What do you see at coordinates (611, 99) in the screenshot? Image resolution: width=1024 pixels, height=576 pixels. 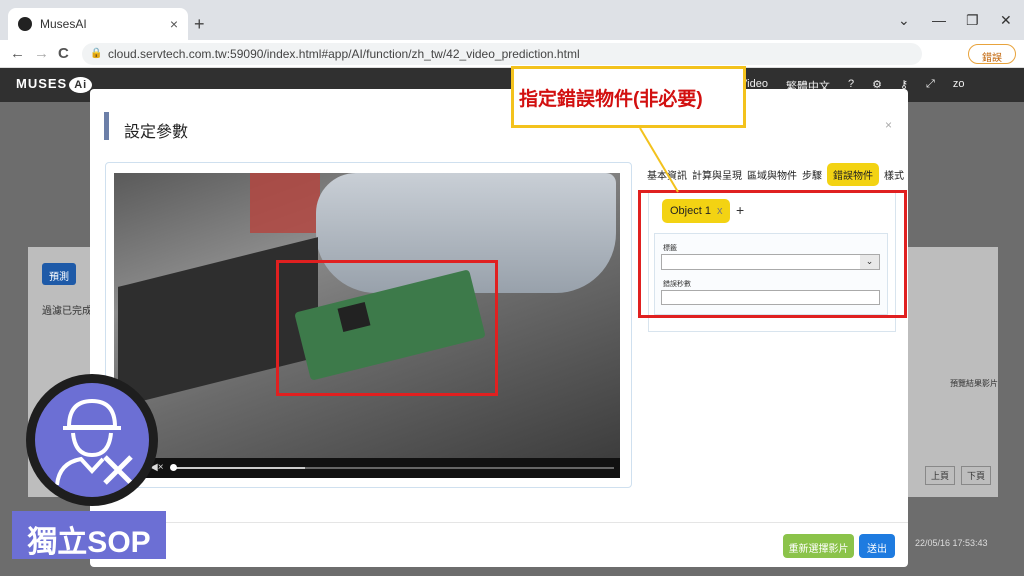 I see `callout-text: 指定錯誤物件(非必要)` at bounding box center [611, 99].